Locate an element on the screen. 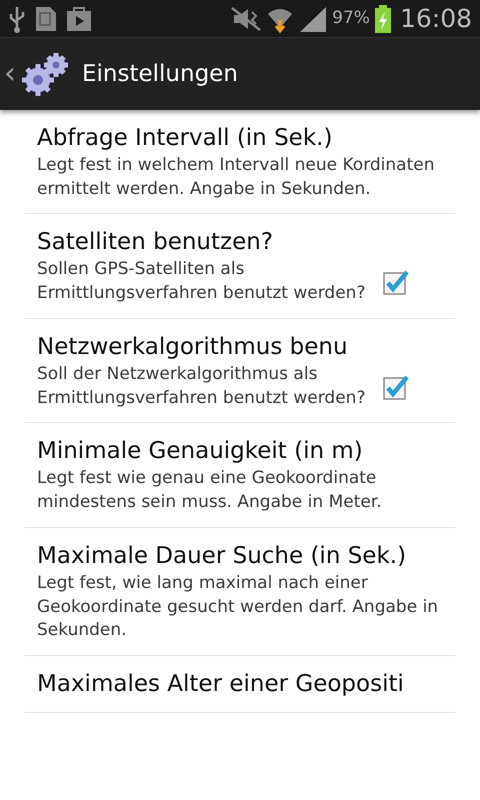 Image resolution: width=480 pixels, height=800 pixels. preference-summary: Legt fest wie genau eine Geokoordinate mindestens sein muss. Angabe in Meter. is located at coordinates (210, 490).